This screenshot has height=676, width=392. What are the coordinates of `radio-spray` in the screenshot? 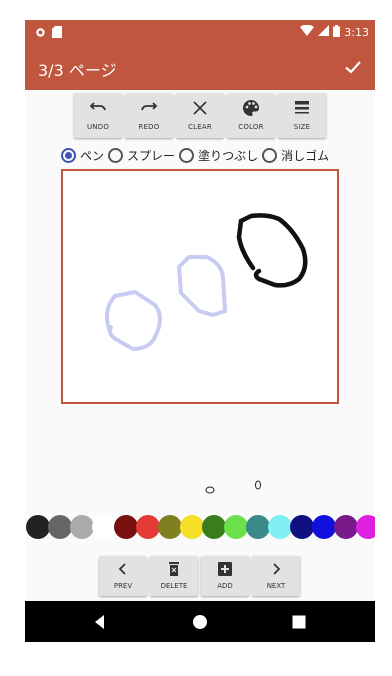 It's located at (116, 155).